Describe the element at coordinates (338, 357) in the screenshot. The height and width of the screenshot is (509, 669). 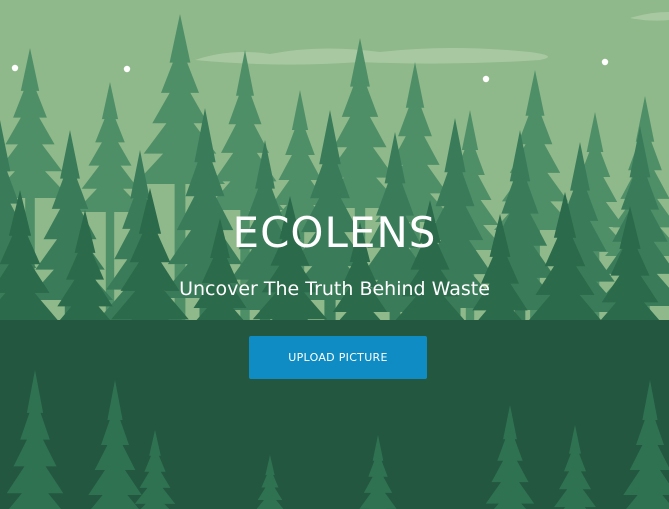
I see `upload-picture-button: UPLOAD PICTURE` at that location.